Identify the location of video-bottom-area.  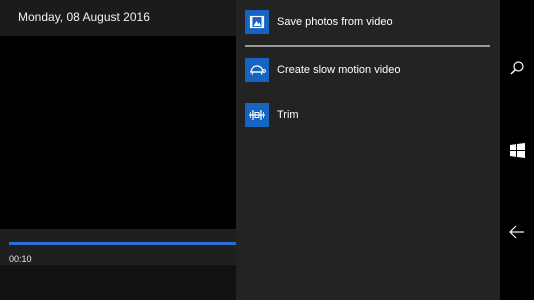
(118, 282).